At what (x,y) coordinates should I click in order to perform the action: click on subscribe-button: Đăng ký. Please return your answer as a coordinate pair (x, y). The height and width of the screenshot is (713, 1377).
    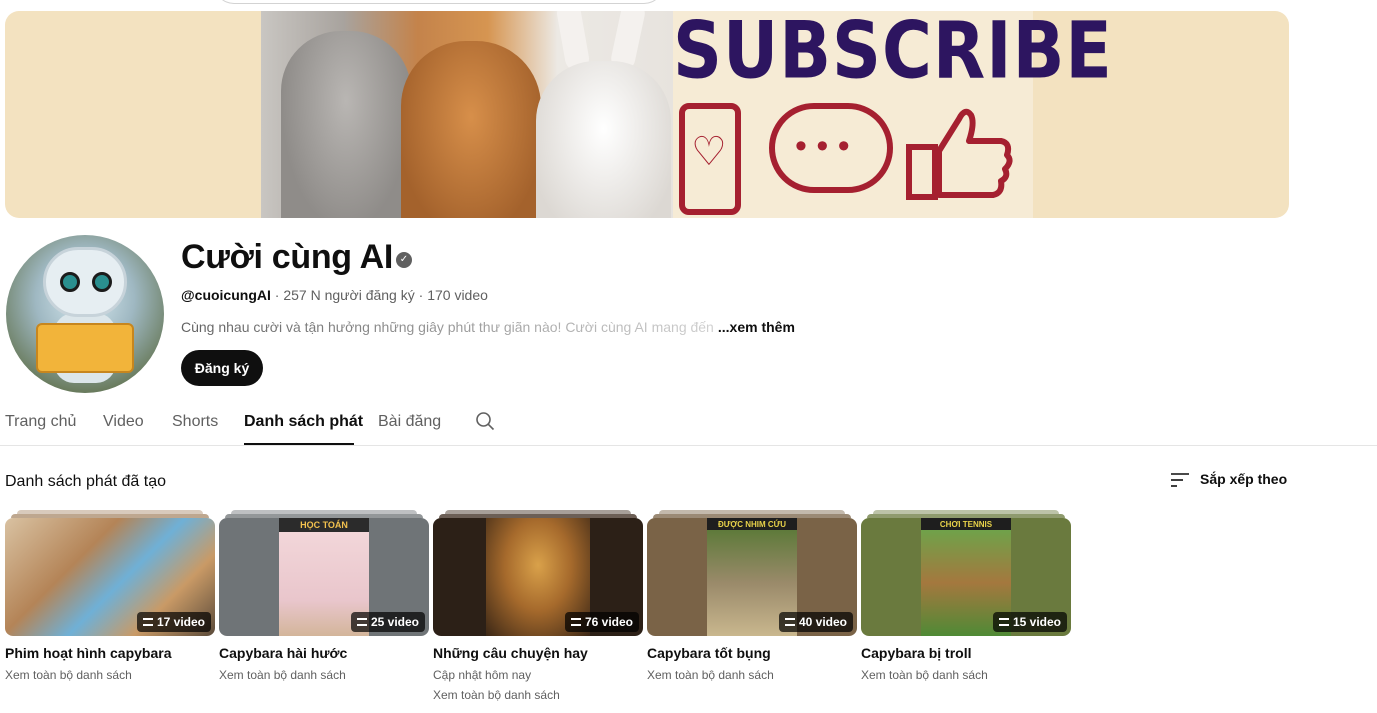
    Looking at the image, I should click on (222, 368).